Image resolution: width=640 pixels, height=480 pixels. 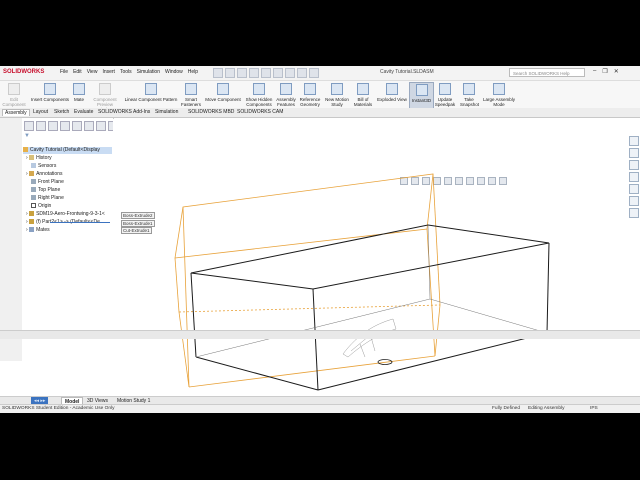 What do you see at coordinates (32, 173) in the screenshot?
I see `annotation-icon` at bounding box center [32, 173].